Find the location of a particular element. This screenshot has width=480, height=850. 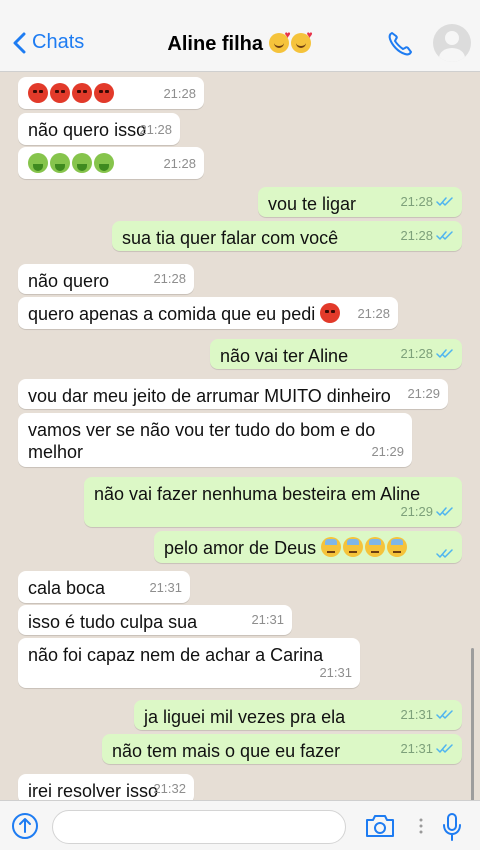

outgoing-message: vou te ligar 21:28 is located at coordinates (360, 202).